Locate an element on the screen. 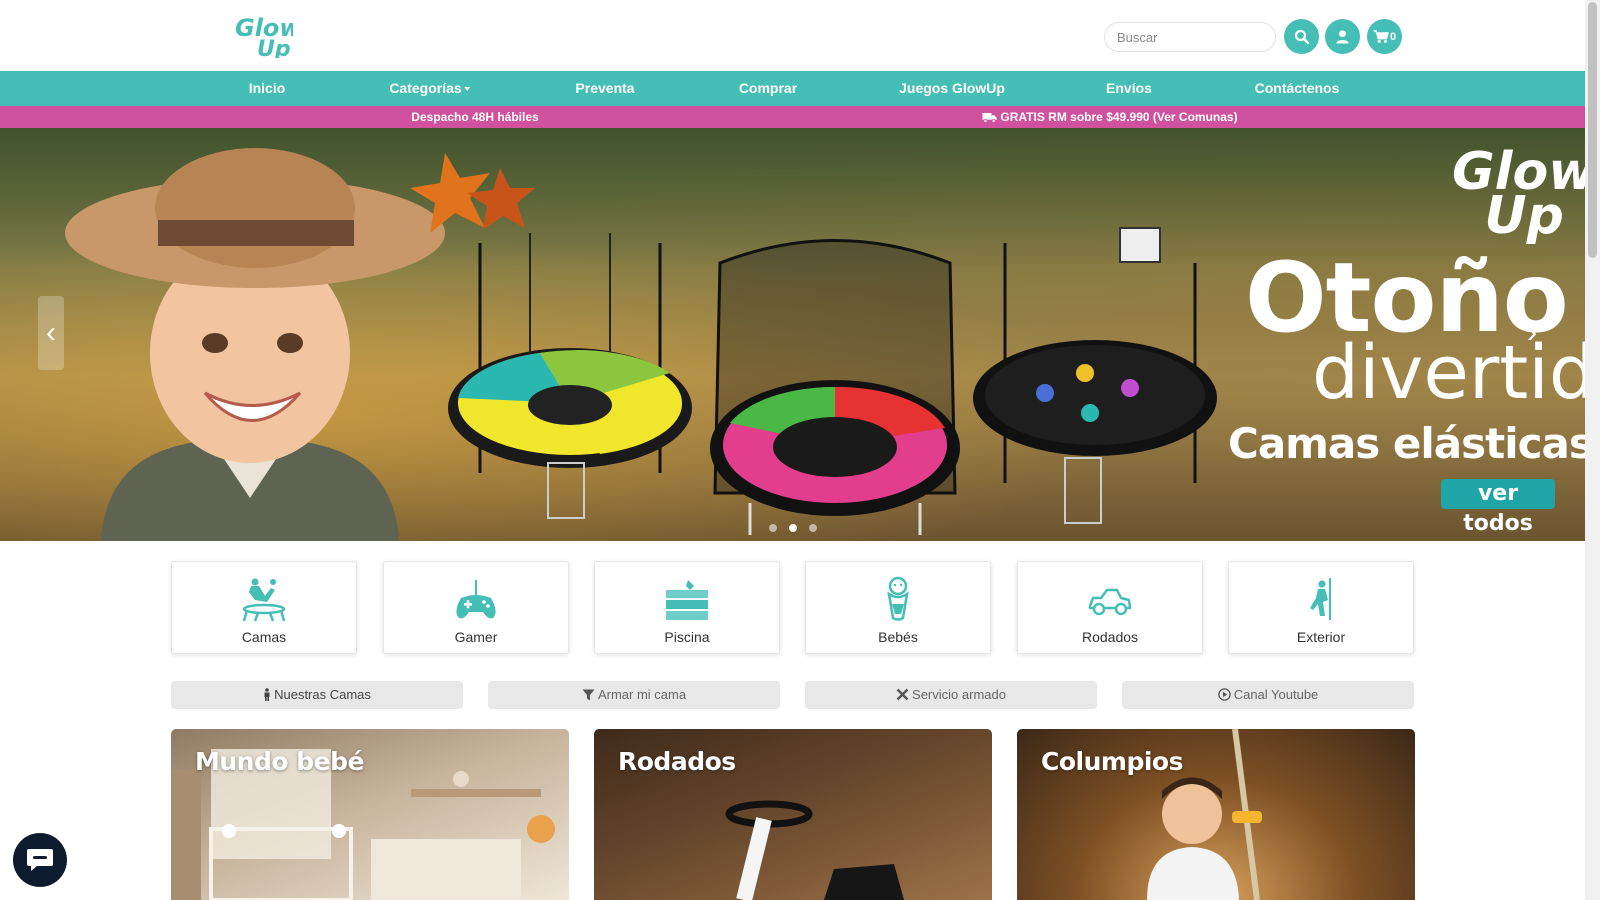 The width and height of the screenshot is (1600, 900). quick-link-canal-youtube: Canal Youtube is located at coordinates (1268, 695).